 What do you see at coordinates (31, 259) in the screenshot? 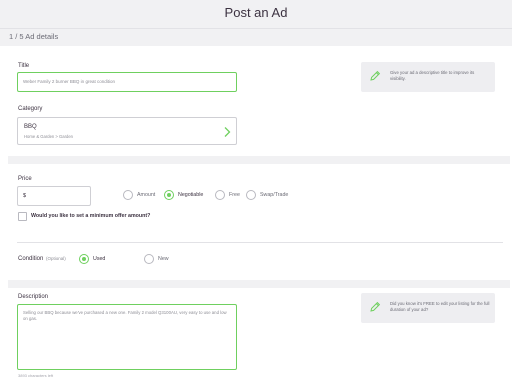
I see `condition-label-text: Condition` at bounding box center [31, 259].